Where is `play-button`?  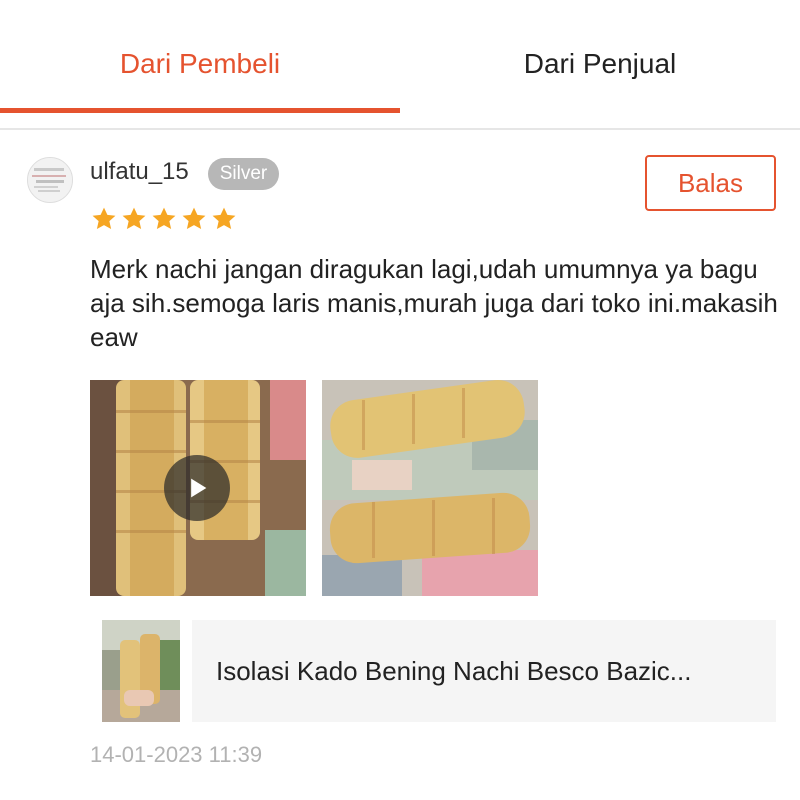
play-button is located at coordinates (197, 488).